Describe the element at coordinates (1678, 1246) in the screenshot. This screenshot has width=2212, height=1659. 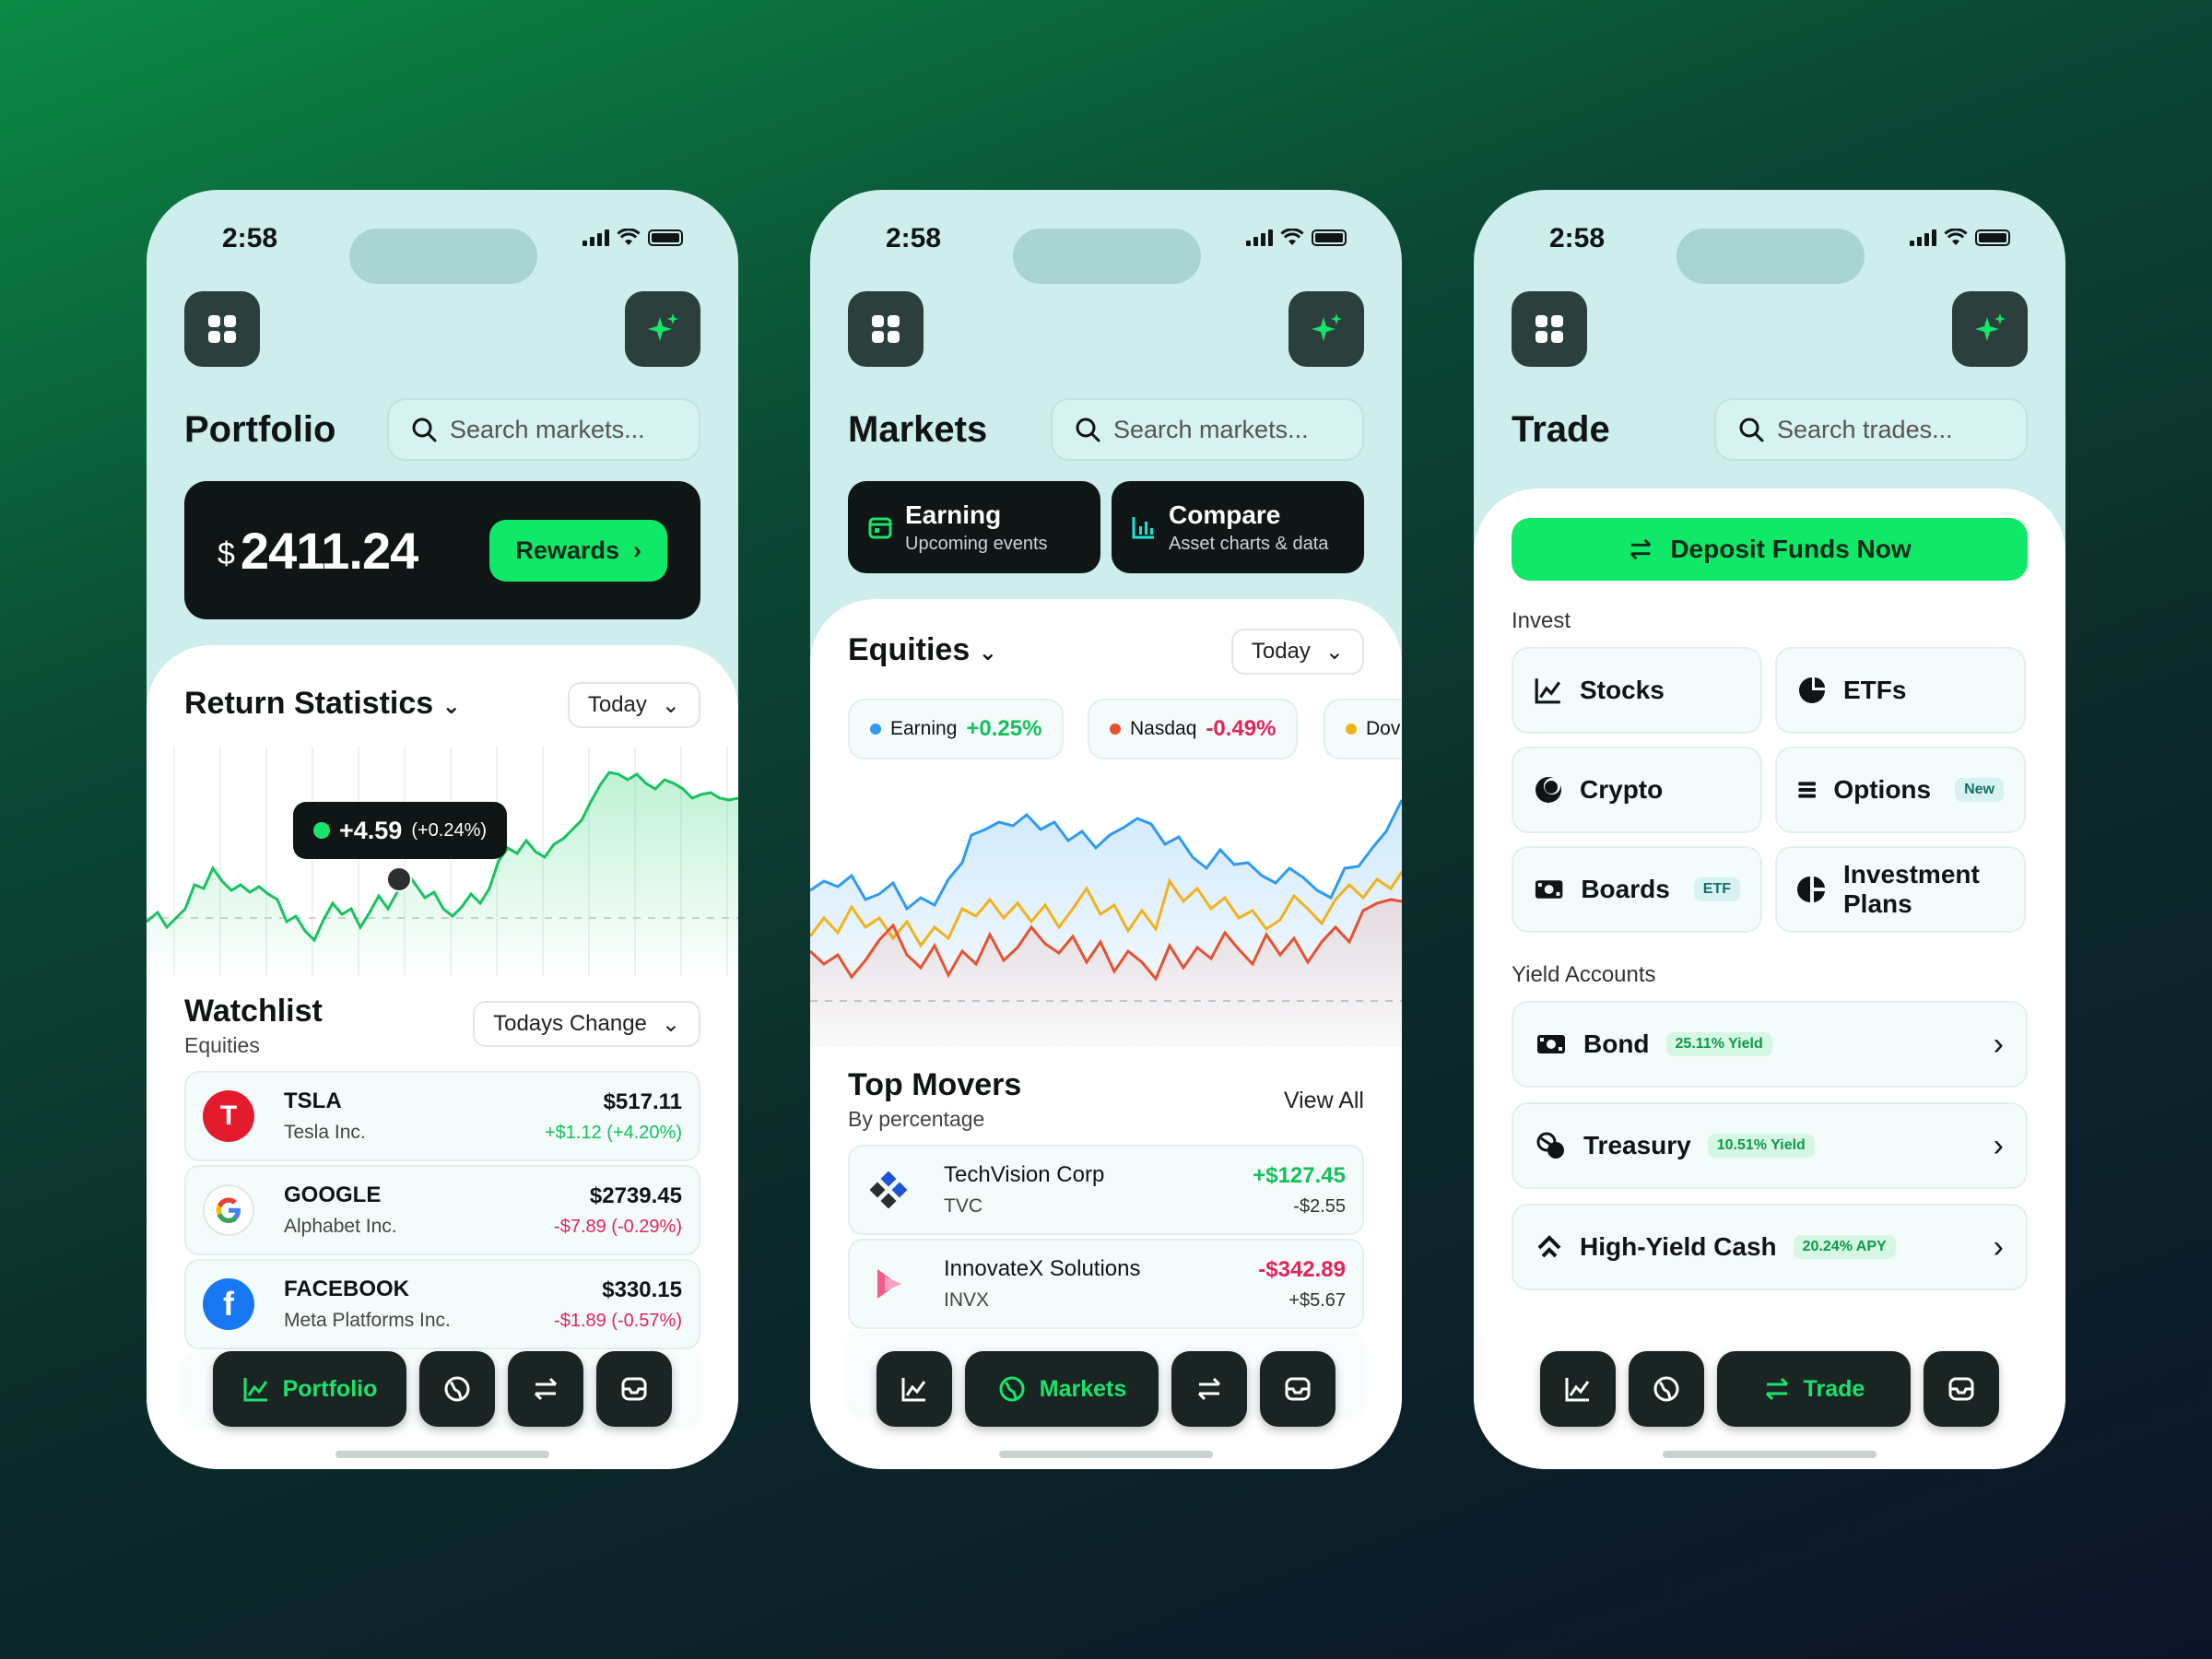
I see `yield-label: High-Yield Cash` at that location.